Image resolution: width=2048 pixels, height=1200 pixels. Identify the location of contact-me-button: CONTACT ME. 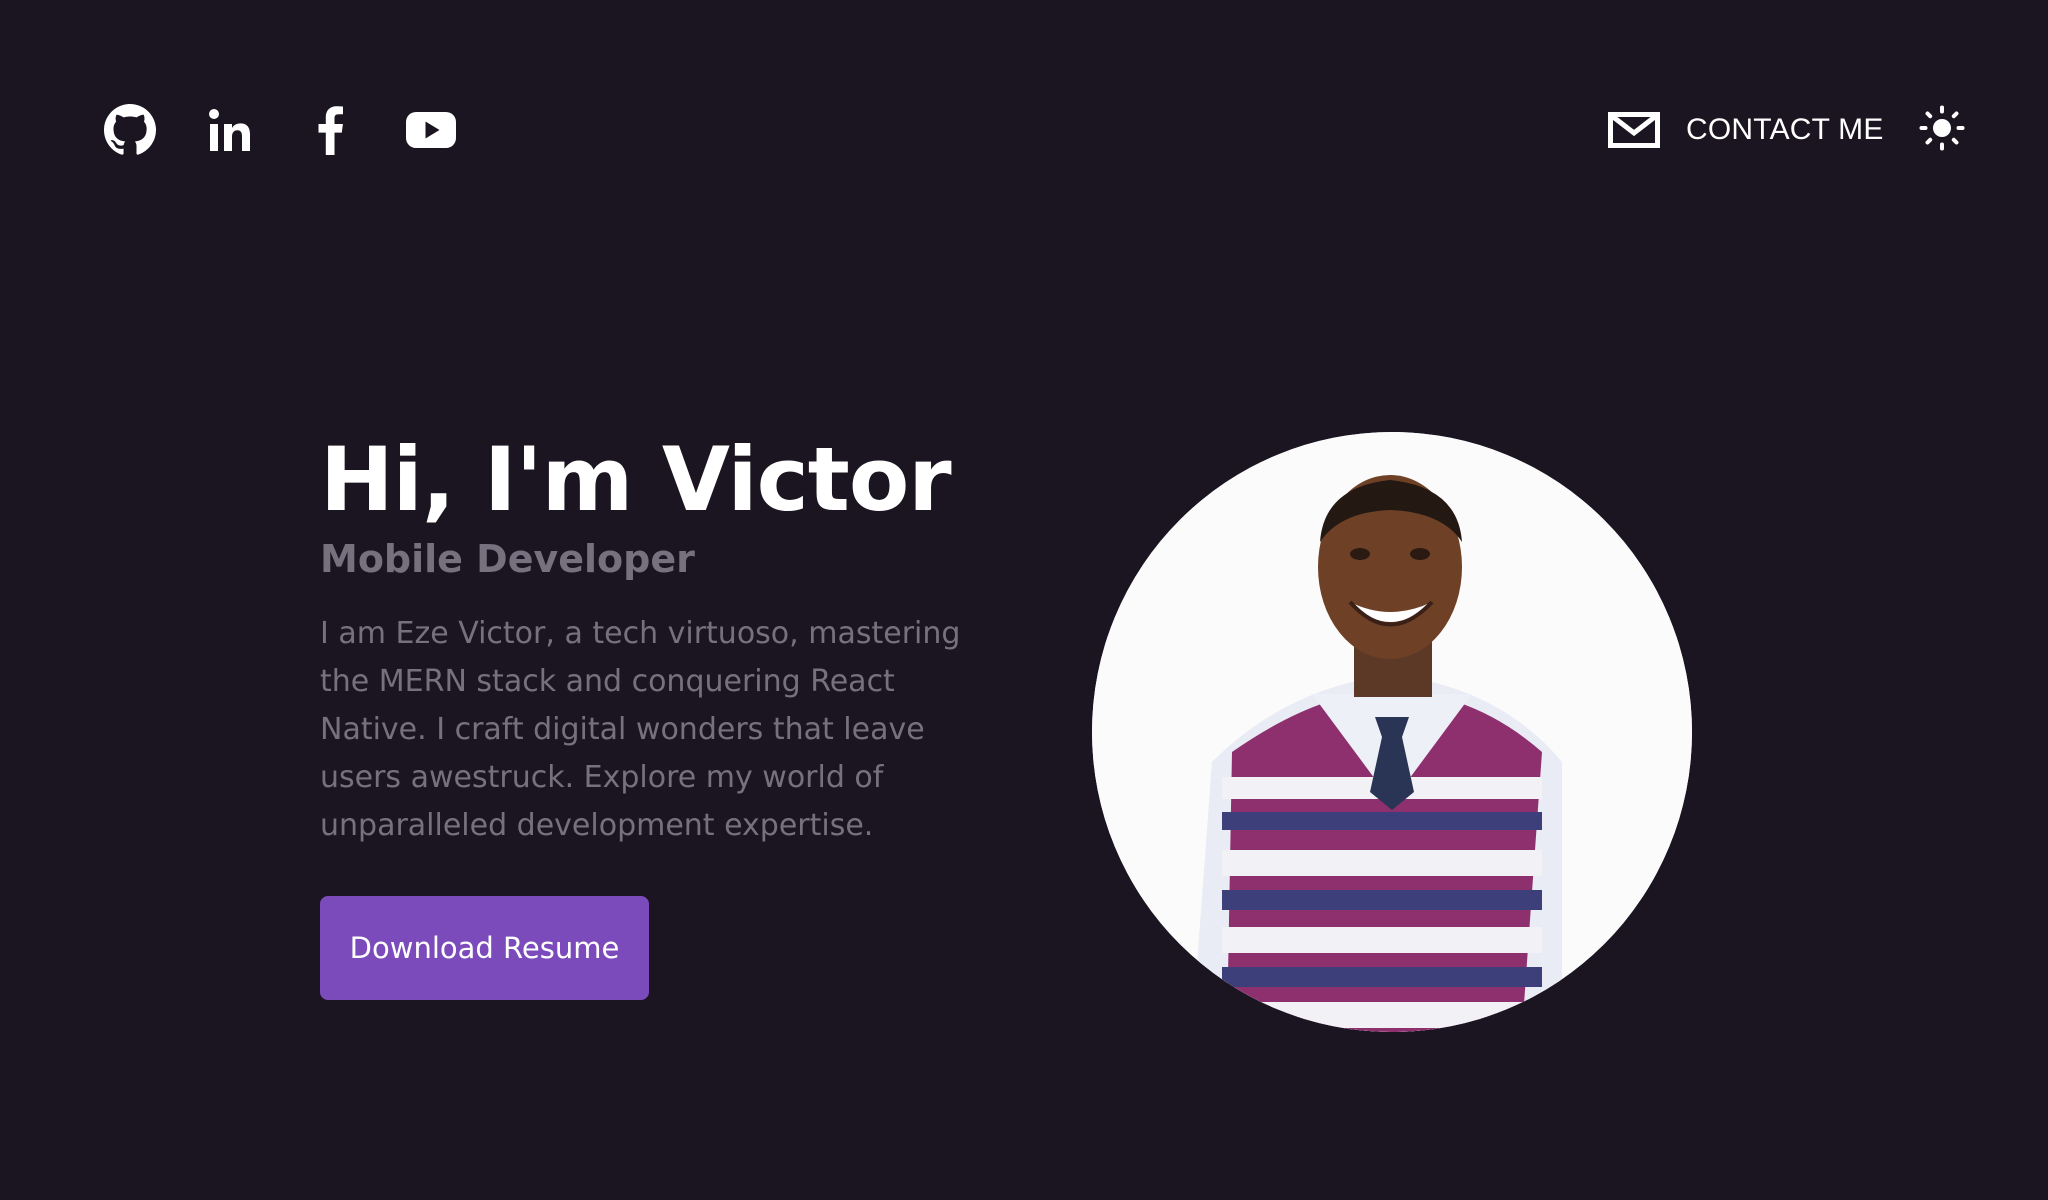
(1746, 130).